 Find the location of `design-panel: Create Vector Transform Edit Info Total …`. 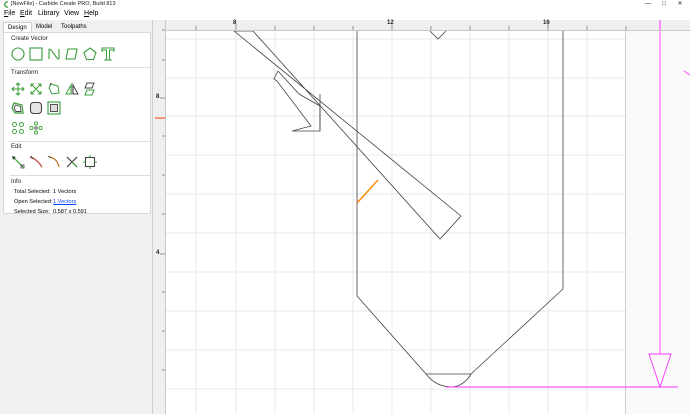

design-panel: Create Vector Transform Edit Info Total … is located at coordinates (77, 123).